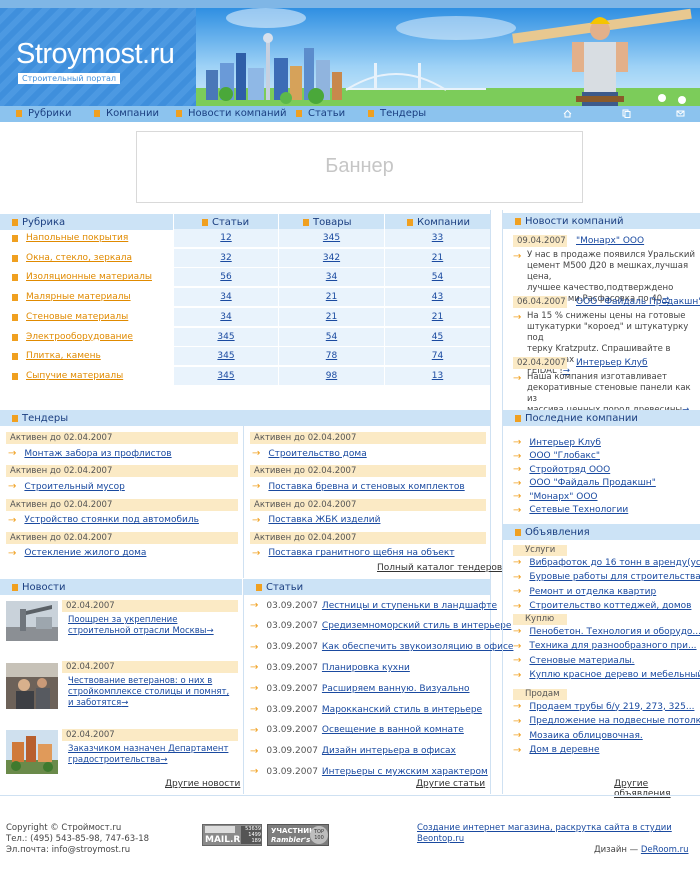 The height and width of the screenshot is (882, 700). I want to click on ad-item: → Строительство коттеджей, домов, so click(602, 606).